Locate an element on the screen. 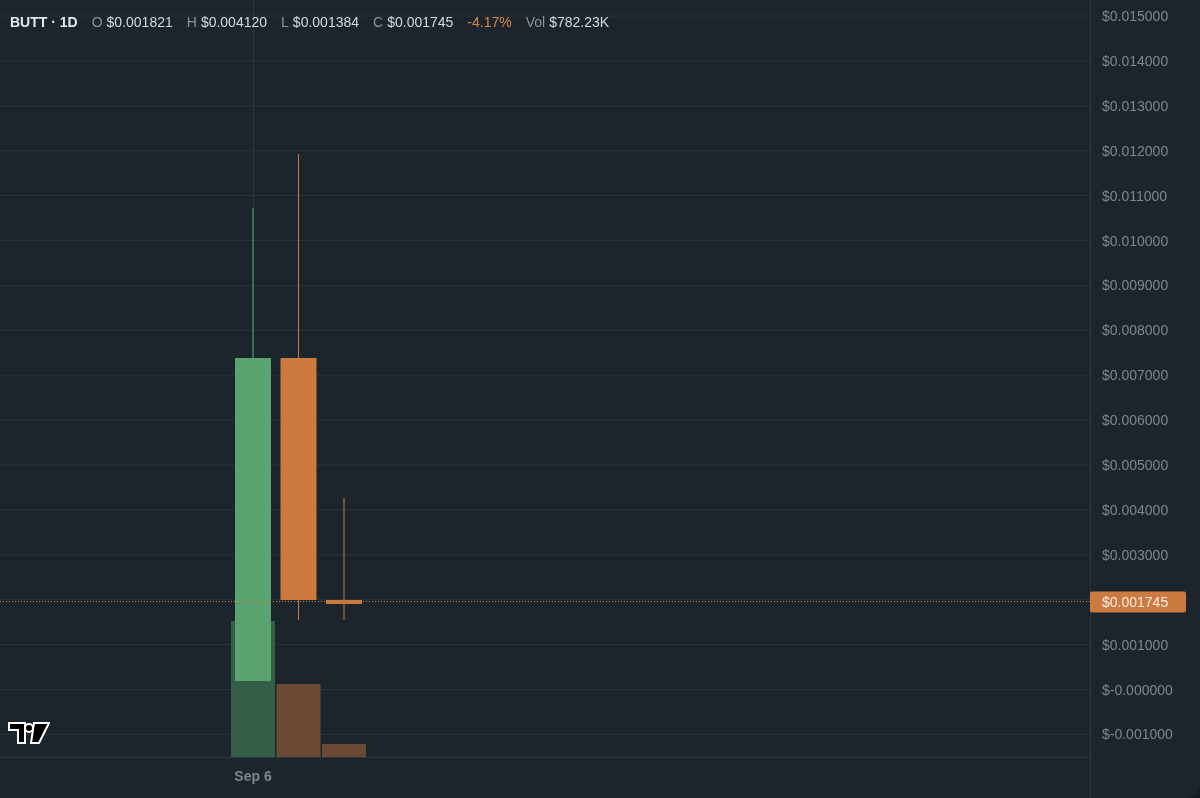 This screenshot has width=1200, height=798. price-axis-label: $0.007000 is located at coordinates (1135, 375).